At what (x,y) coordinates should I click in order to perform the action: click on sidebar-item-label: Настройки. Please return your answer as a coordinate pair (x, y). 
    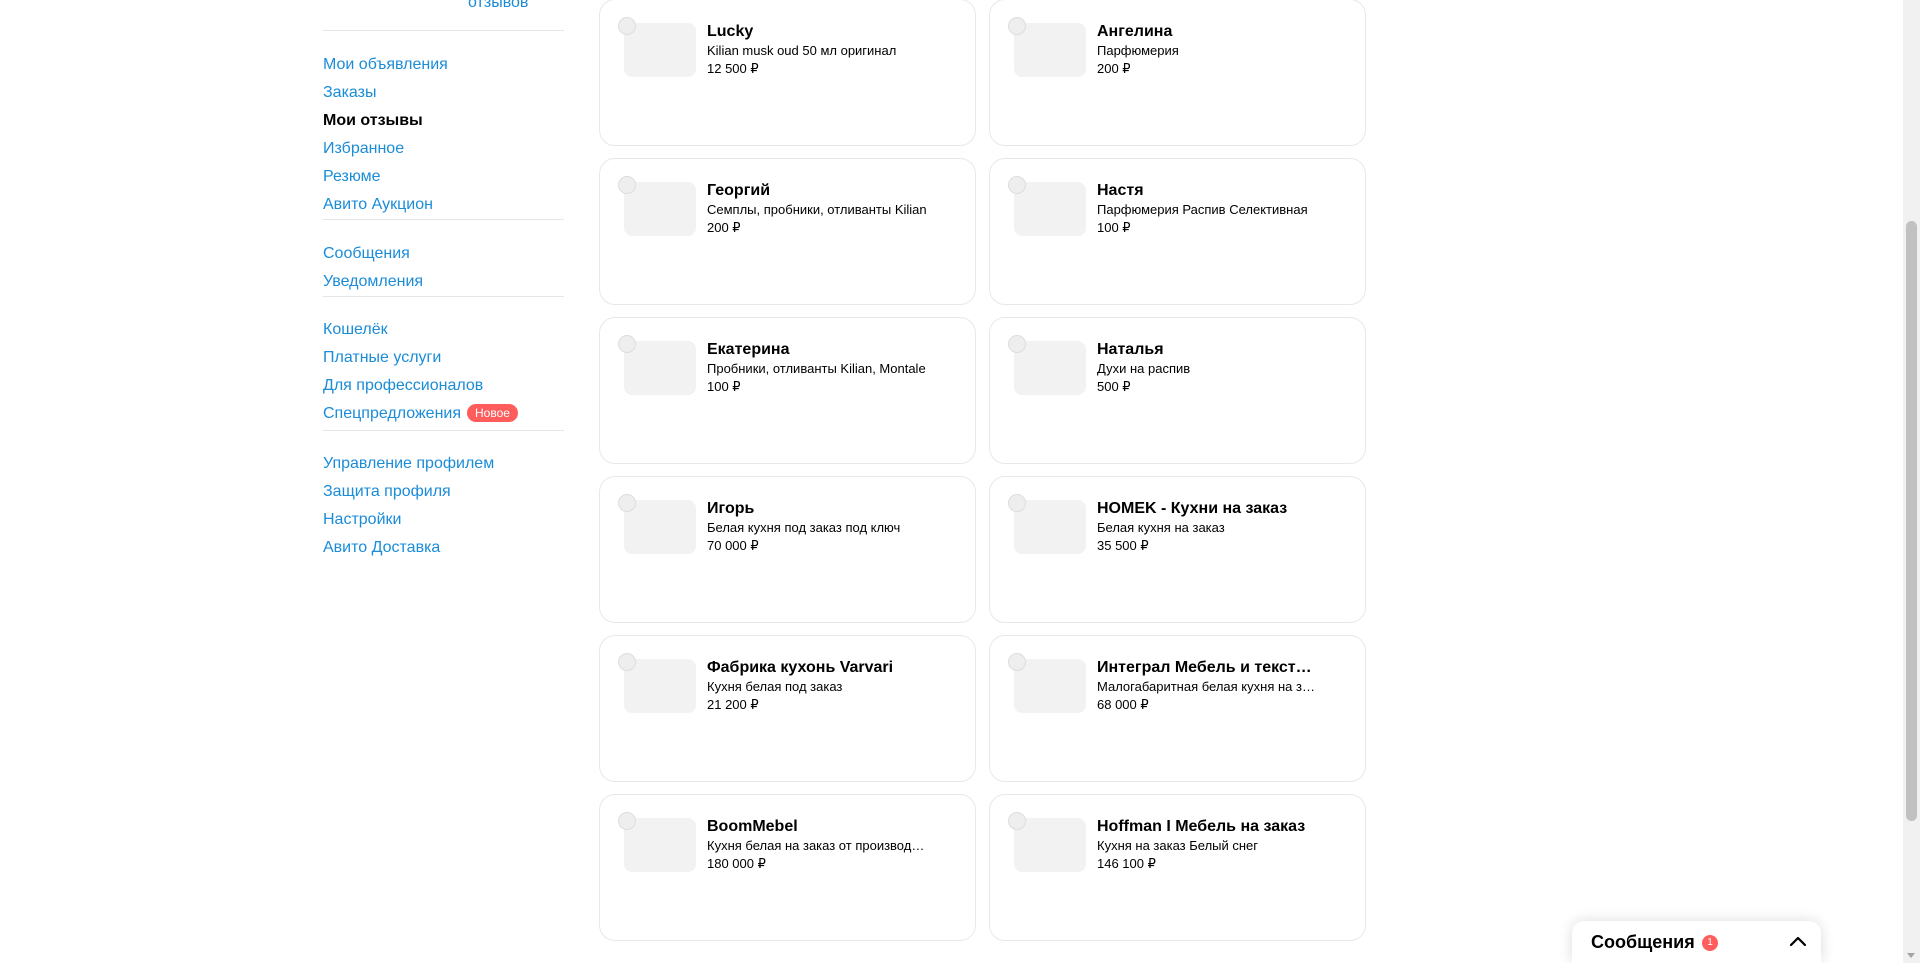
    Looking at the image, I should click on (362, 519).